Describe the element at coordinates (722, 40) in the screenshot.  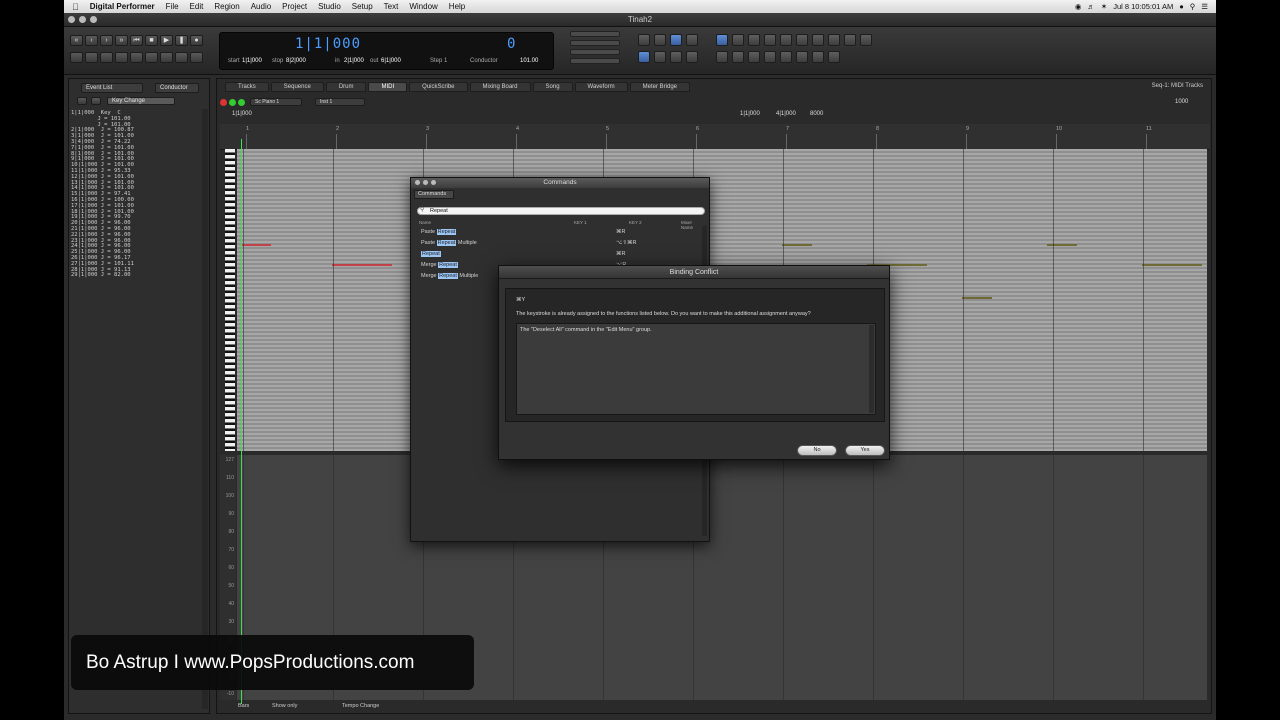
I see `pointer-tool-icon` at that location.